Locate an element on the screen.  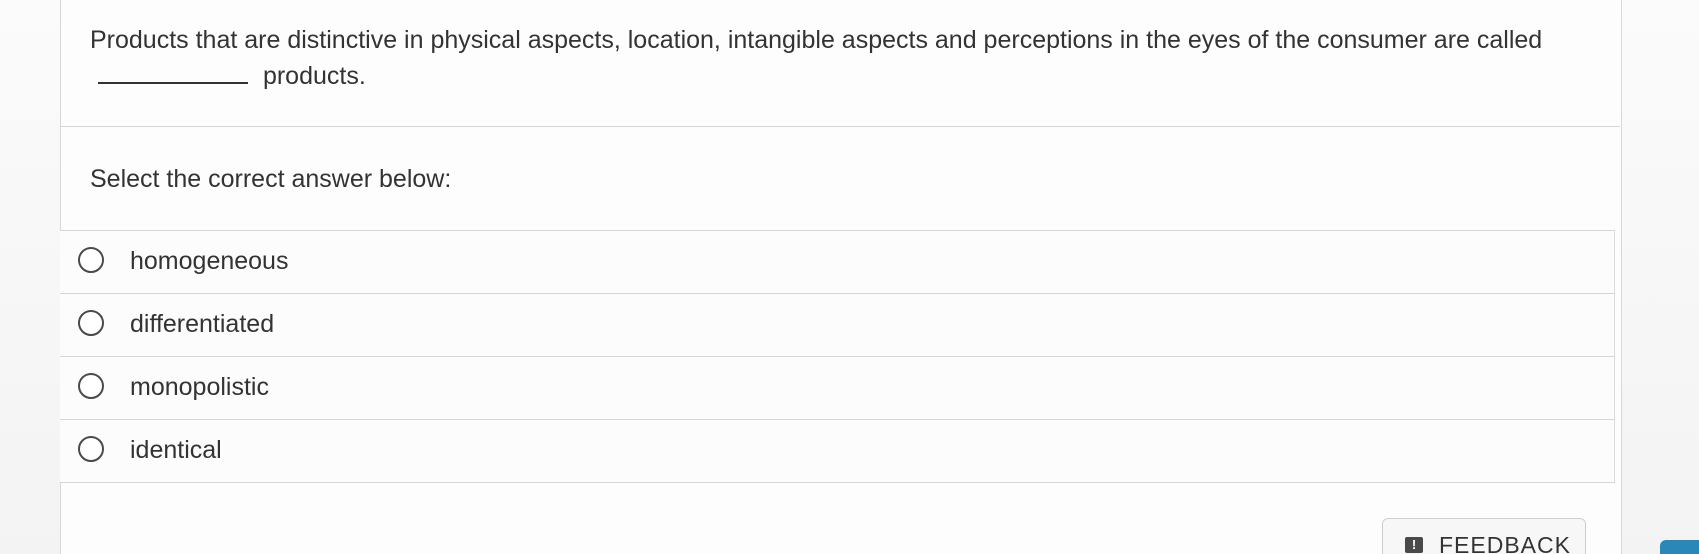
option-label: monopolistic is located at coordinates (199, 387).